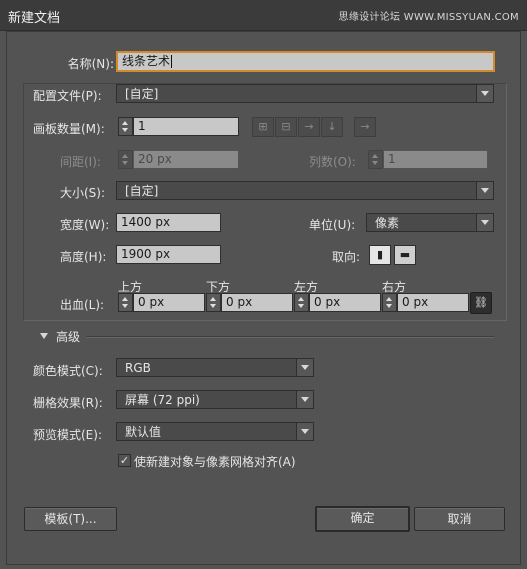 The image size is (527, 569). I want to click on align-pixel-grid-label: 使新建对象与像素网格对齐(A), so click(215, 461).